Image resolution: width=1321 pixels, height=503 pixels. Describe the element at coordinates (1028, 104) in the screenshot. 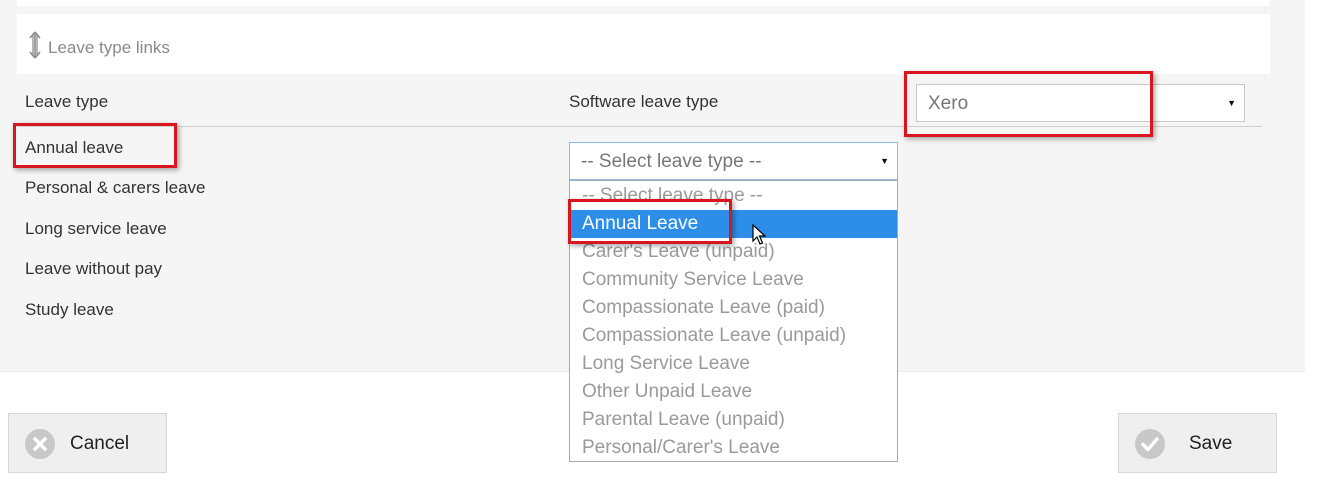

I see `annotation-highlight-software-select` at that location.